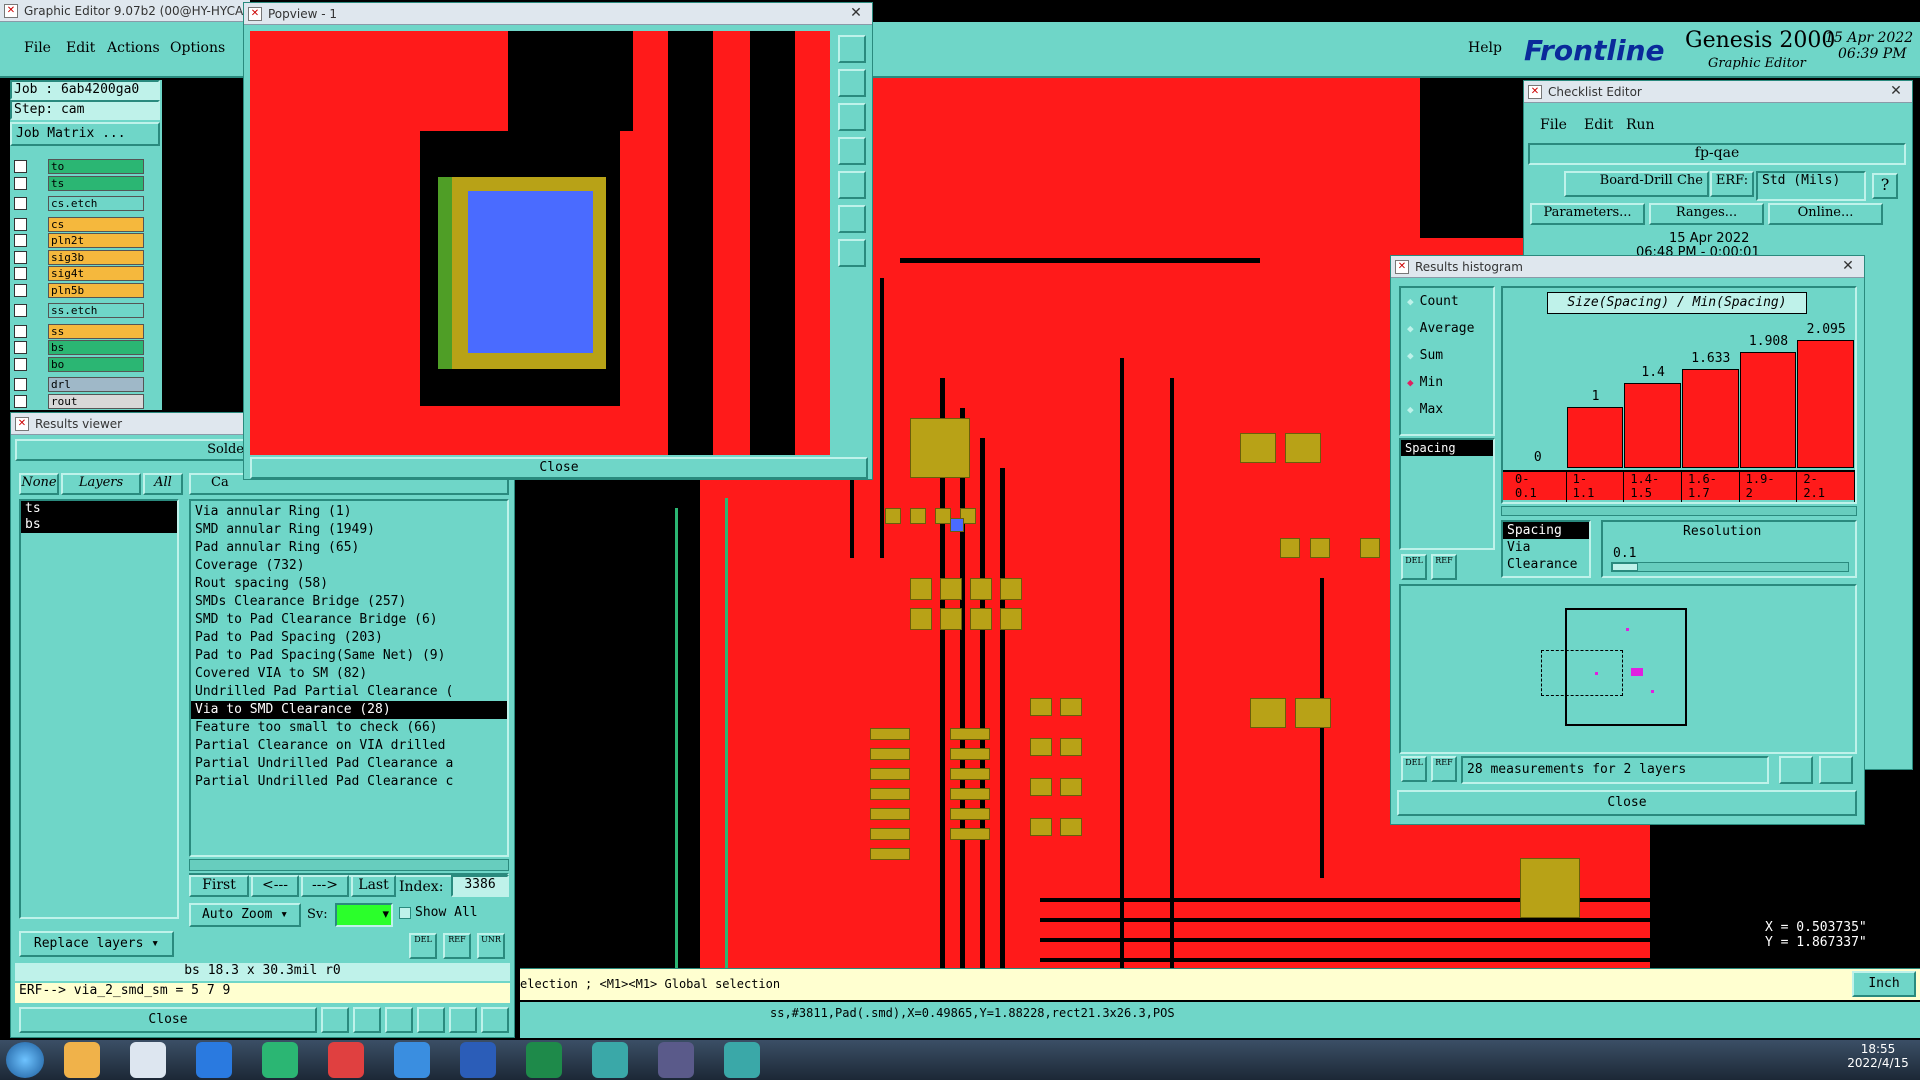 The width and height of the screenshot is (1920, 1080). I want to click on erf-std-field: Std (Mils), so click(1811, 186).